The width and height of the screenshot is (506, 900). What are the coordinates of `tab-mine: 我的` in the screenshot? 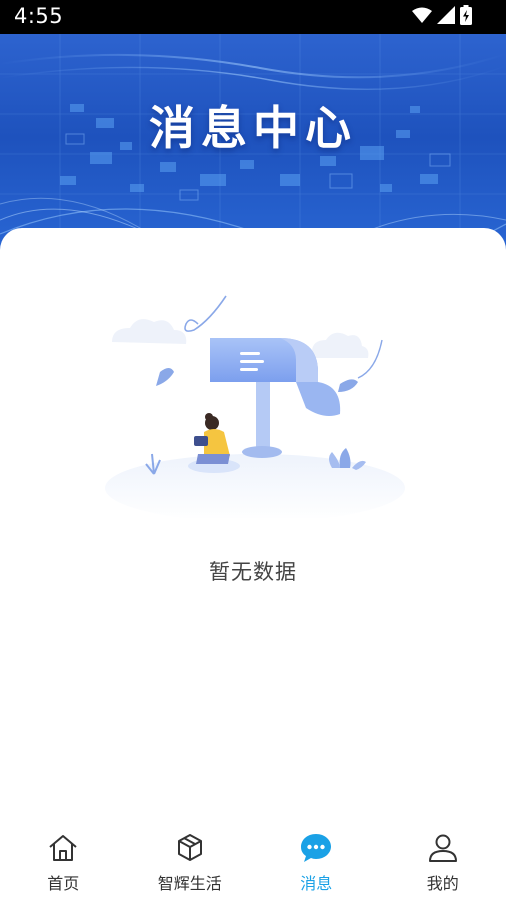 It's located at (443, 859).